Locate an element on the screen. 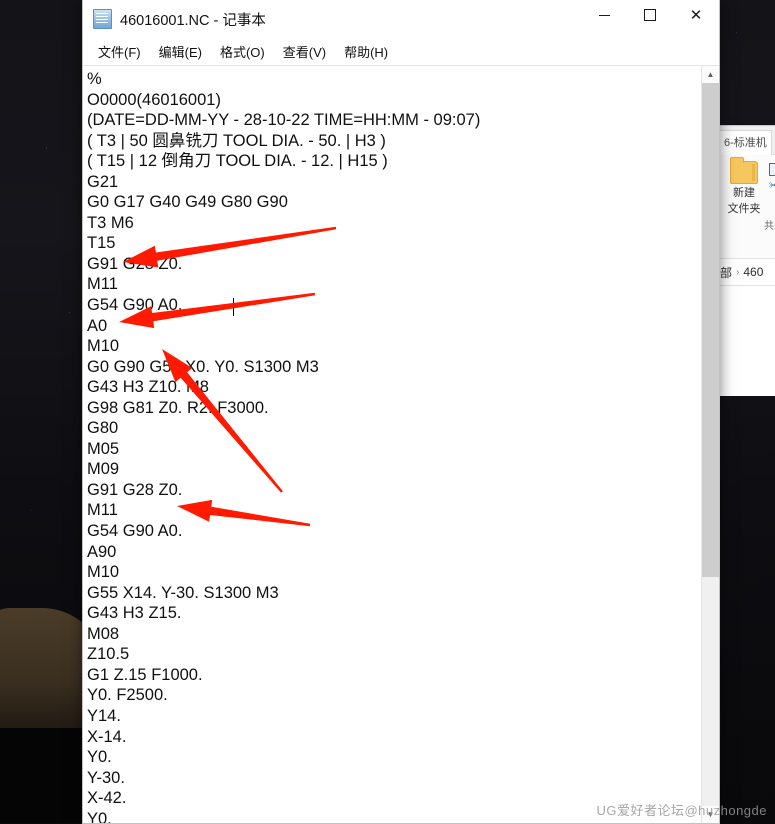  window-title: 46016001.NC - 记事本 is located at coordinates (193, 20).